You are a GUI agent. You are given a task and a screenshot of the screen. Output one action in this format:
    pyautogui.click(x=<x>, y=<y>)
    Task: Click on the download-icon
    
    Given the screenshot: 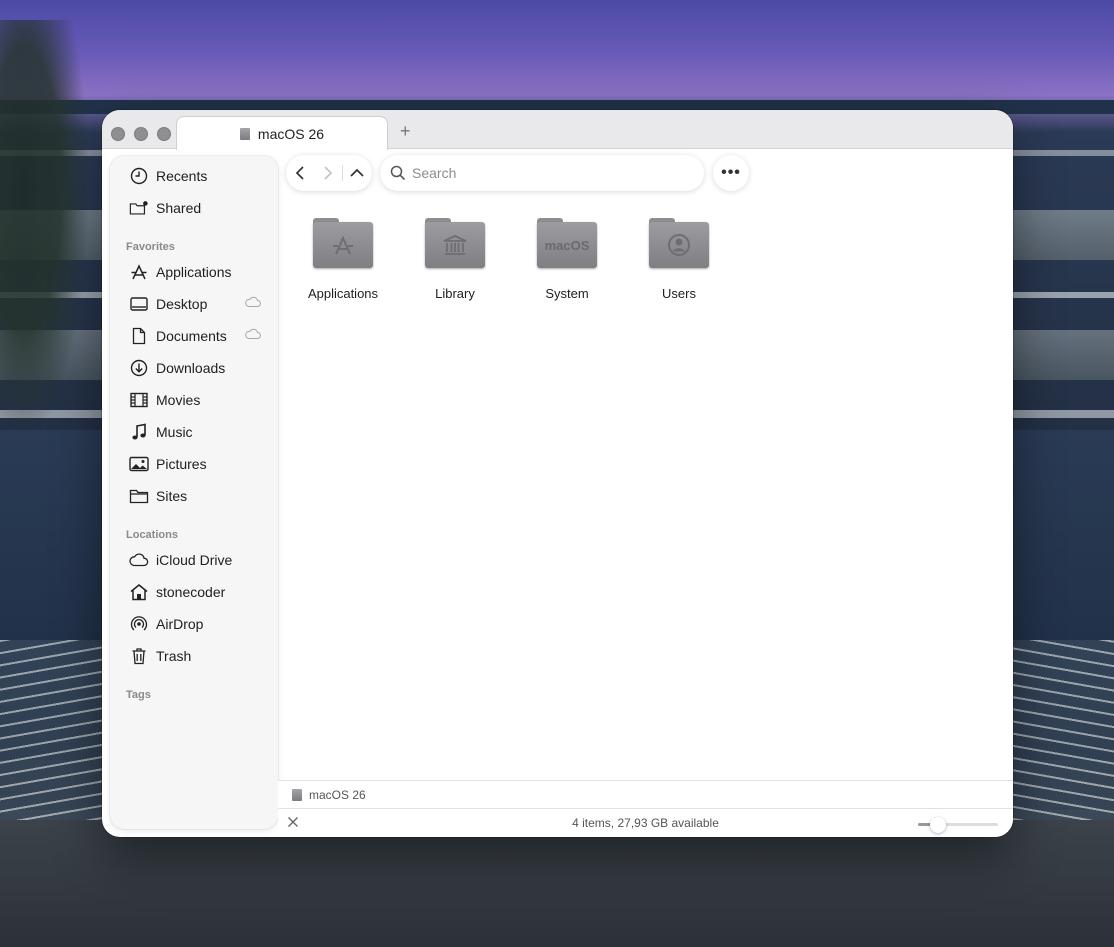 What is the action you would take?
    pyautogui.click(x=139, y=368)
    